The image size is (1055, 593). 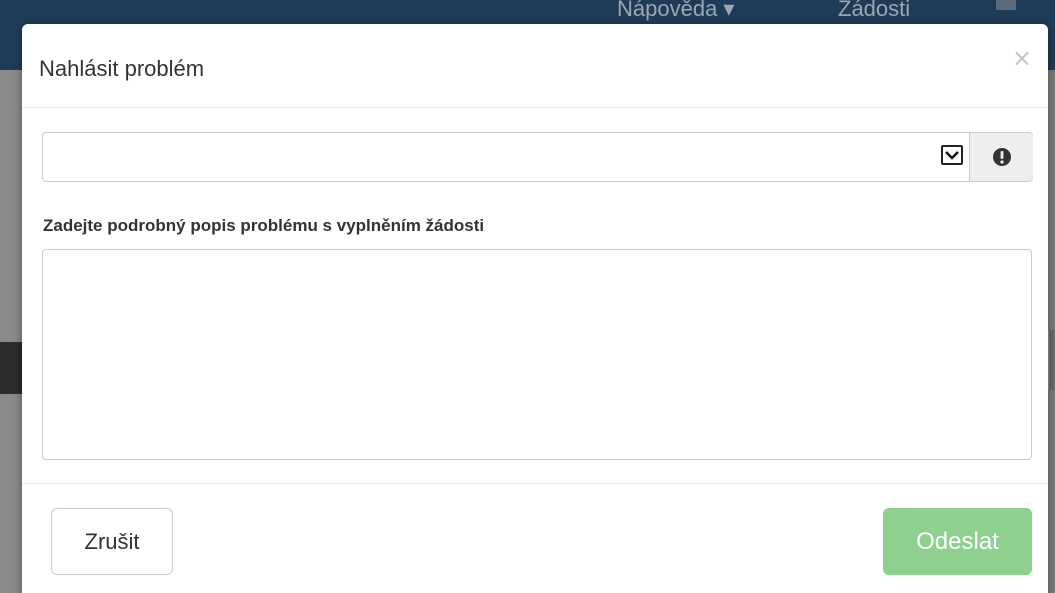 What do you see at coordinates (11, 368) in the screenshot?
I see `background-left-dark-block` at bounding box center [11, 368].